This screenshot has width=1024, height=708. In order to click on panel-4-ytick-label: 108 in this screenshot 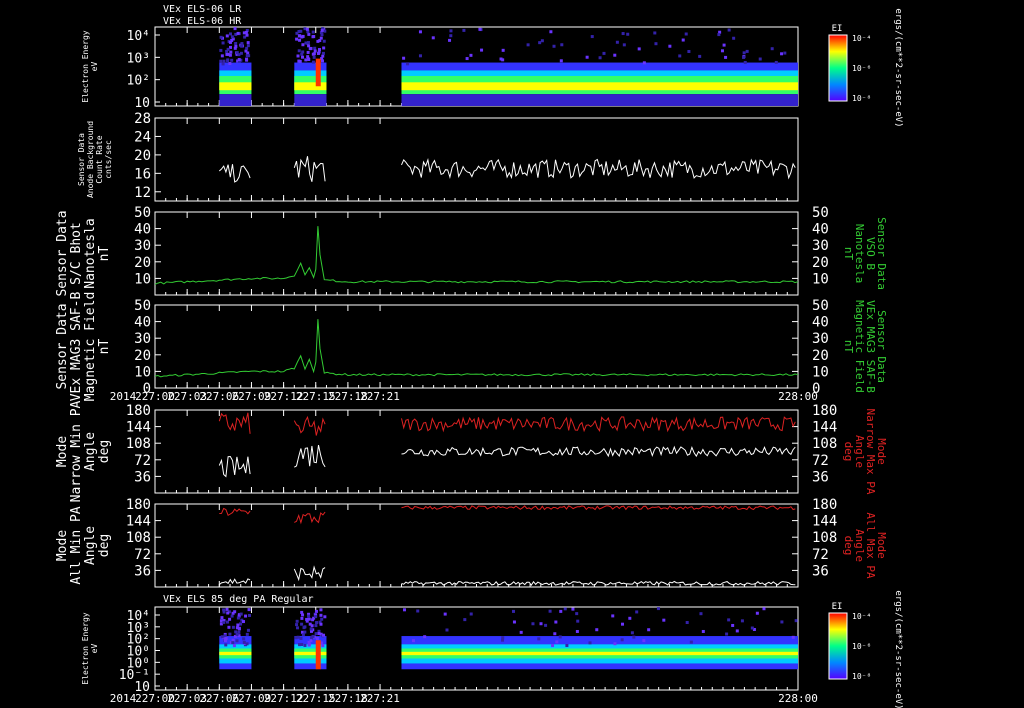, I will do `click(138, 444)`.